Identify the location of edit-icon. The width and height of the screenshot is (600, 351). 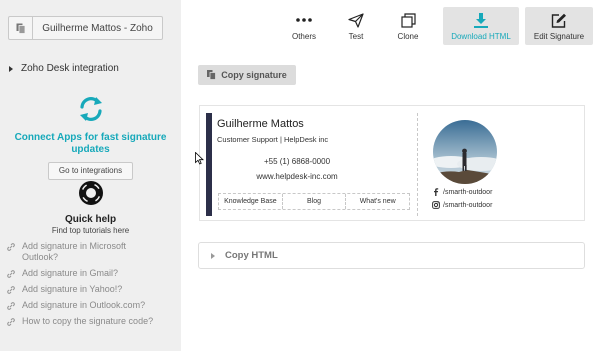
(559, 20).